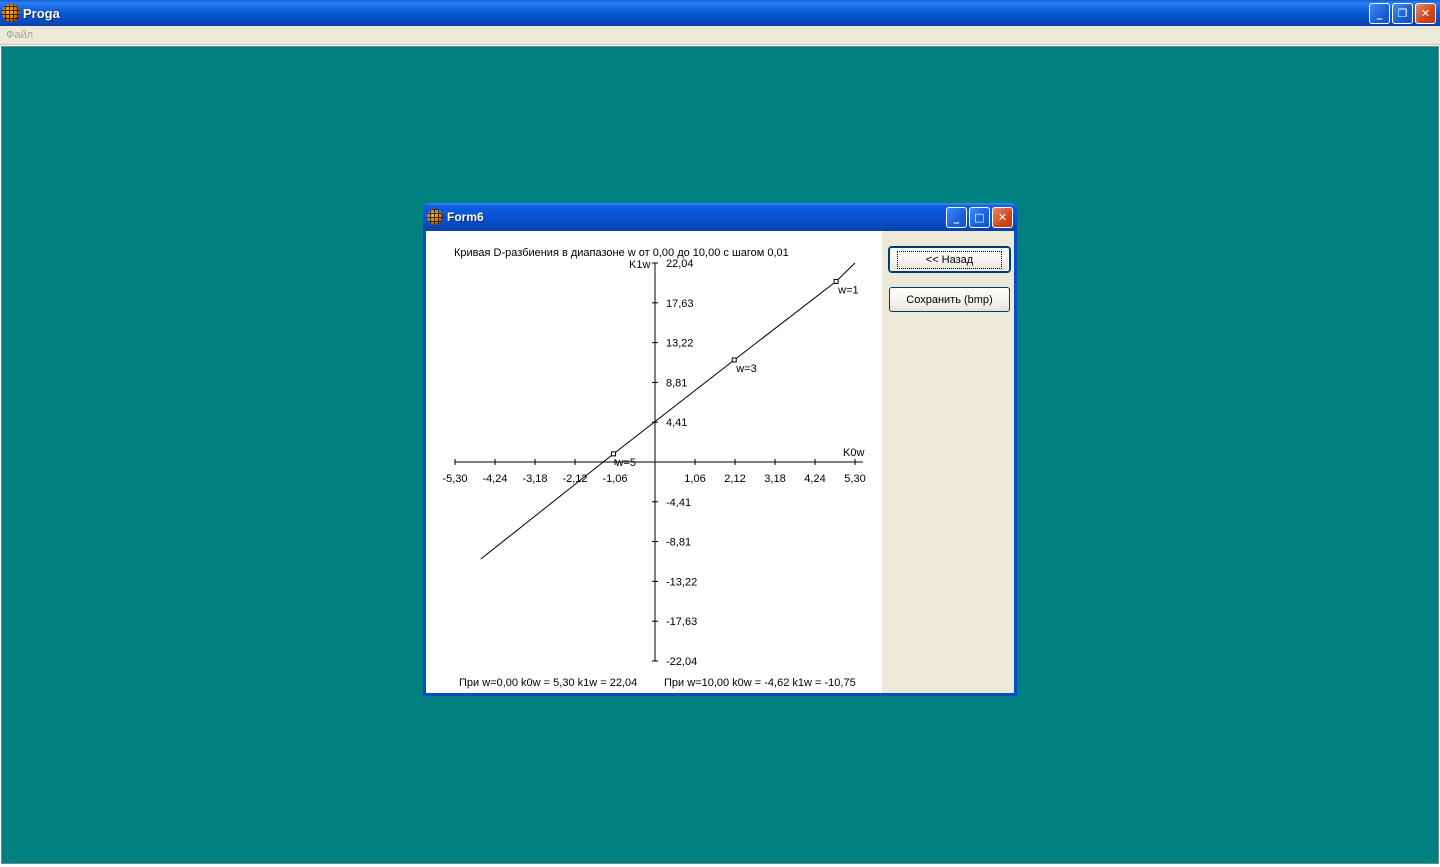 The image size is (1440, 867). Describe the element at coordinates (746, 369) in the screenshot. I see `annotation-label: w=3` at that location.